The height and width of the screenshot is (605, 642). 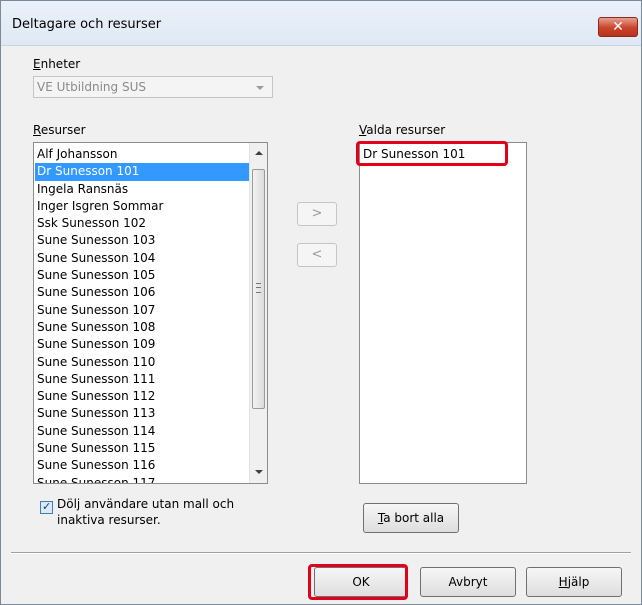 What do you see at coordinates (142, 396) in the screenshot?
I see `resource-list-item: Sune Sunesson 112` at bounding box center [142, 396].